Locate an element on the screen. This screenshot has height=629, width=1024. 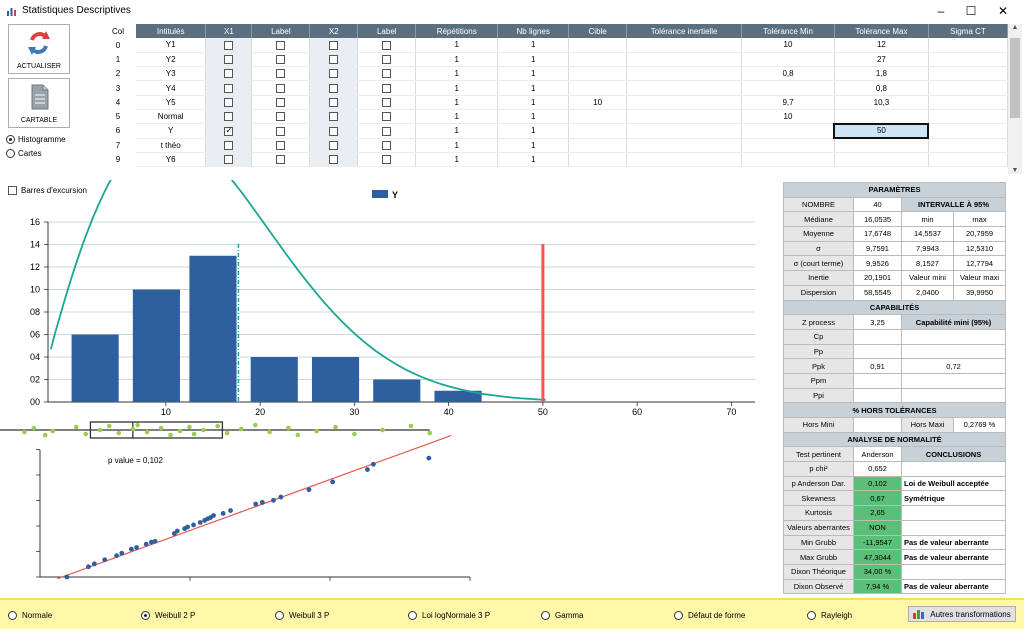
cell-tolerance-max: 12 is located at coordinates (881, 45).